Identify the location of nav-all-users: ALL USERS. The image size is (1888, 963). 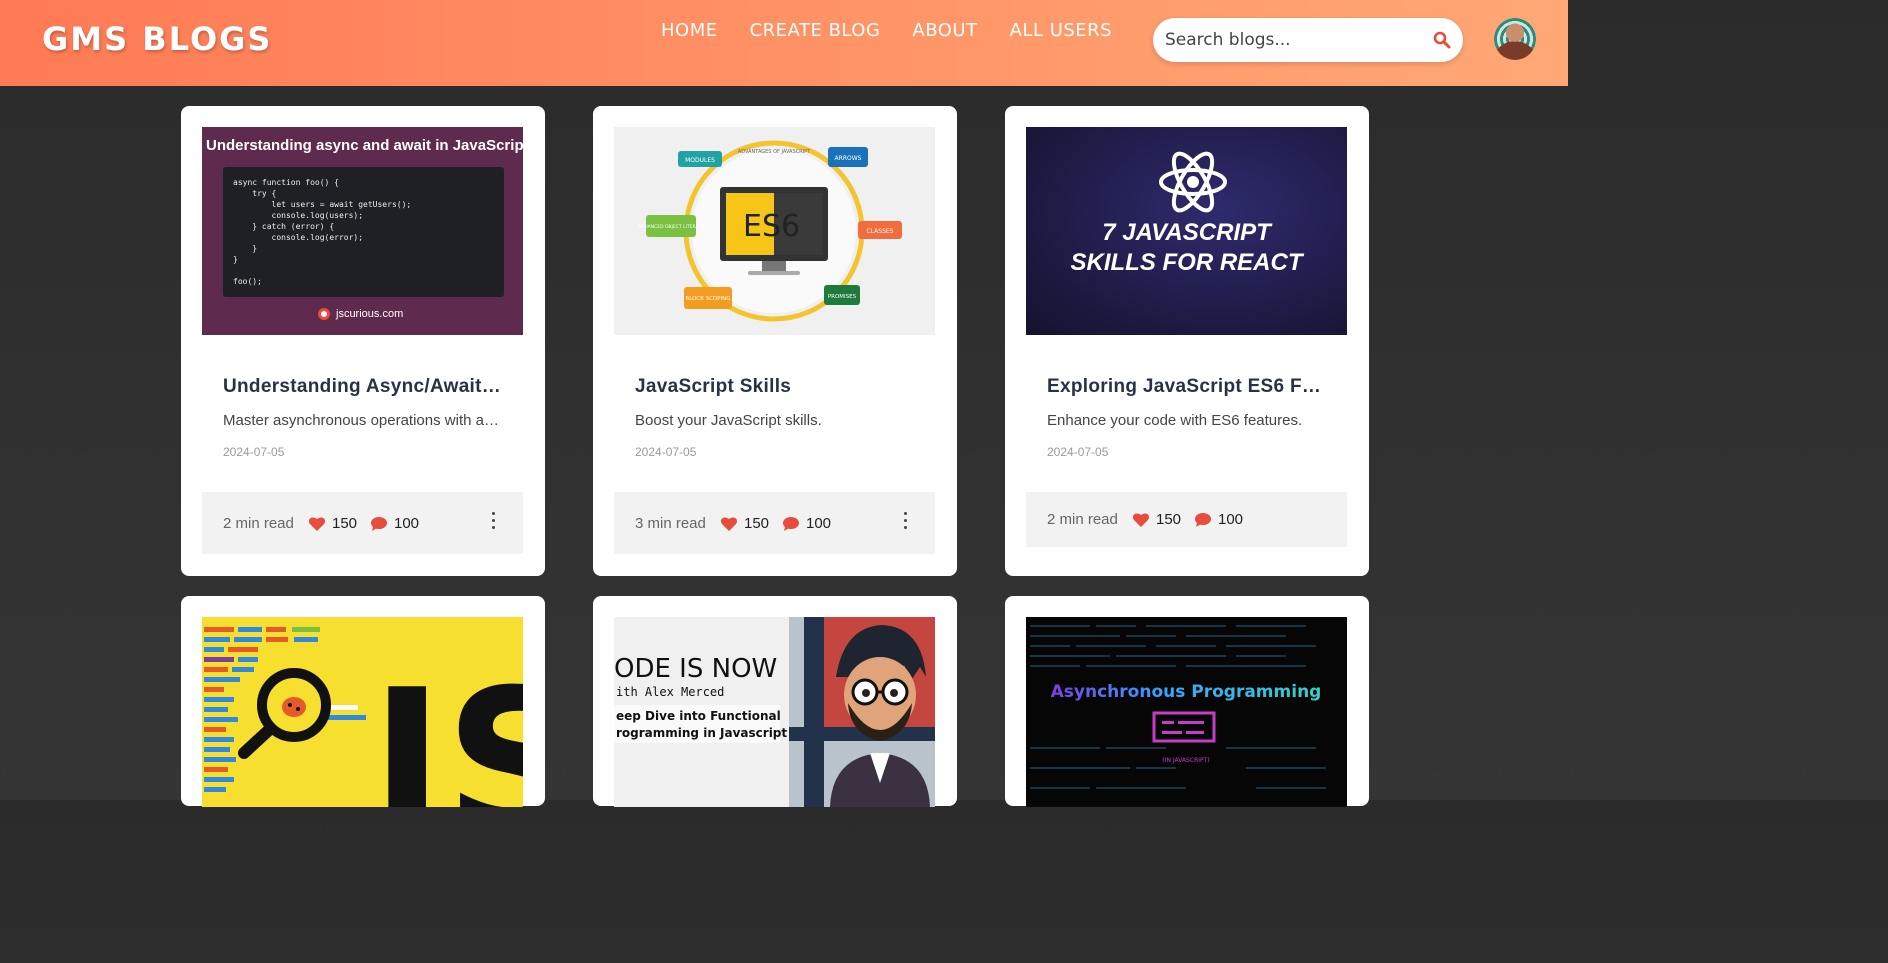
(1061, 30).